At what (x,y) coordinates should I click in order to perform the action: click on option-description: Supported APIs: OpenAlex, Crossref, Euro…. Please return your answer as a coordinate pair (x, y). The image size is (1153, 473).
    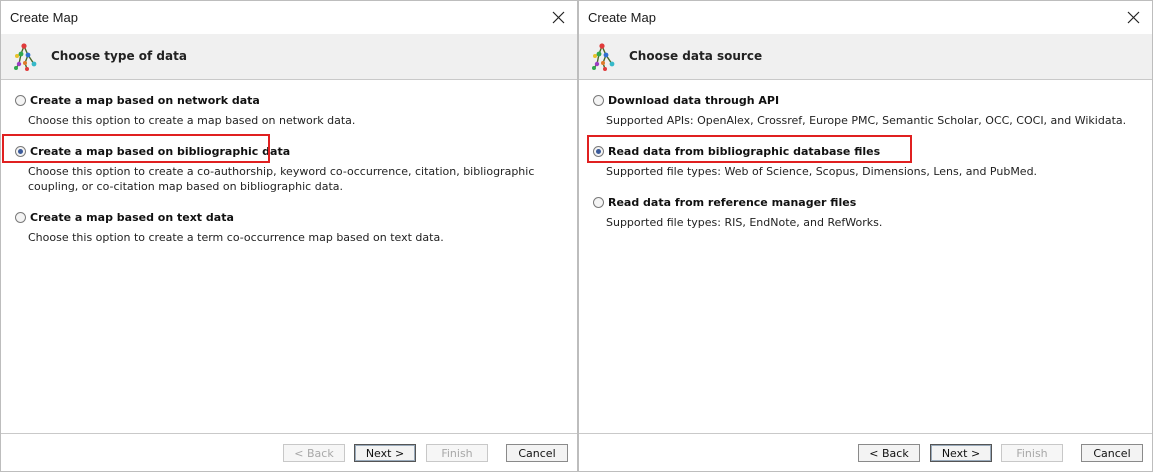
    Looking at the image, I should click on (866, 120).